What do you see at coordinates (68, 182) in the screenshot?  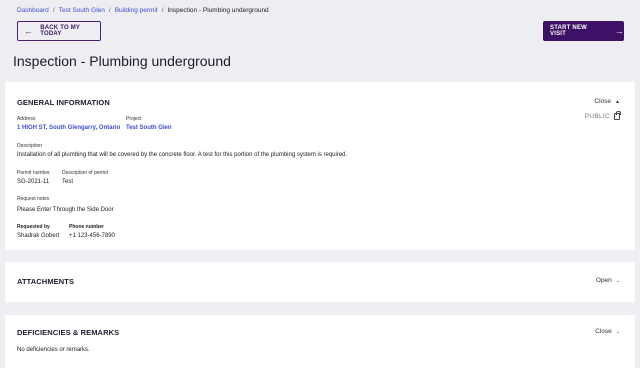 I see `permit-description-value: Test` at bounding box center [68, 182].